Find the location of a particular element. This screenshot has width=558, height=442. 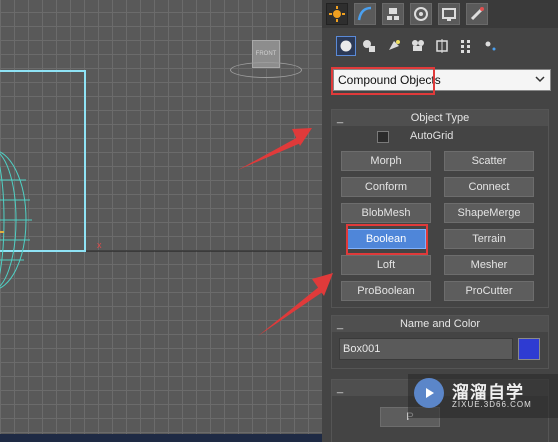

mesher-button: Mesher is located at coordinates (489, 265).